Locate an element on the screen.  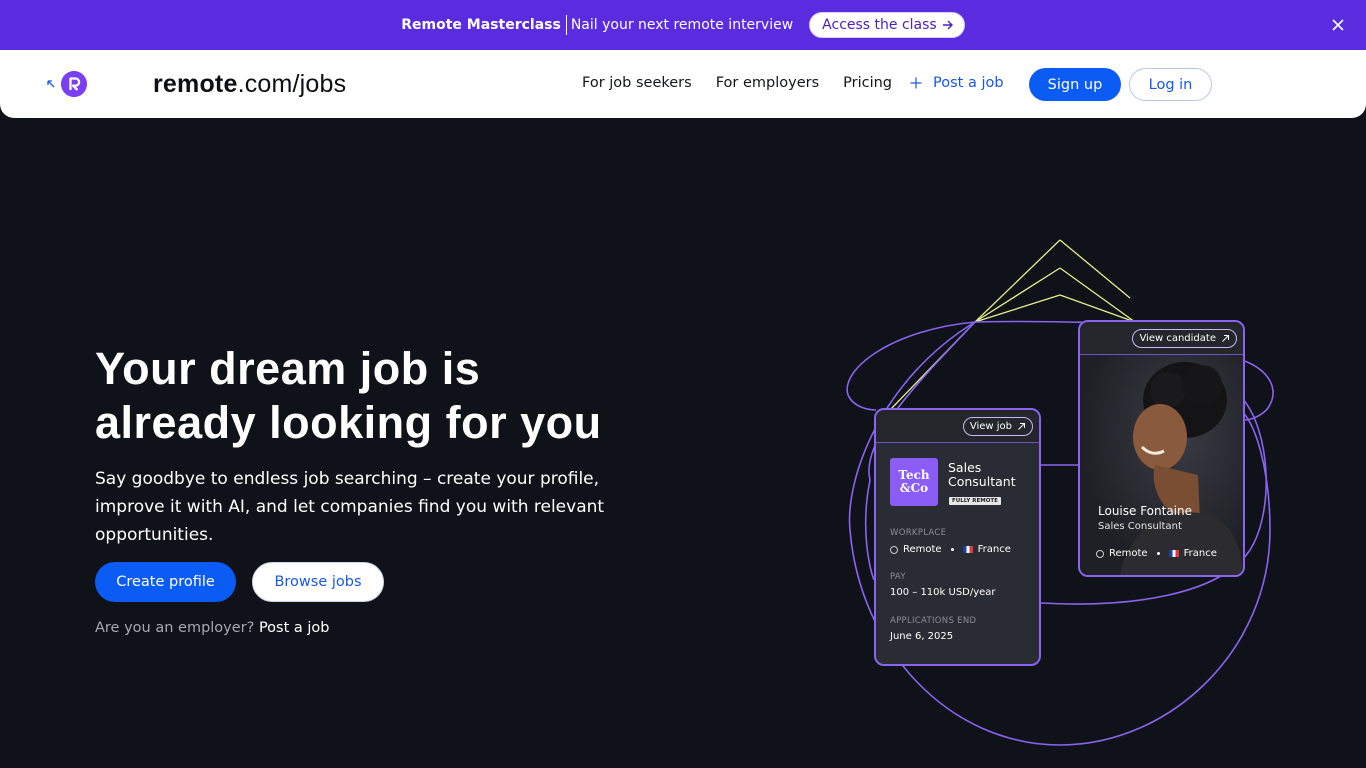
job-title-line1: Sales is located at coordinates (965, 467).